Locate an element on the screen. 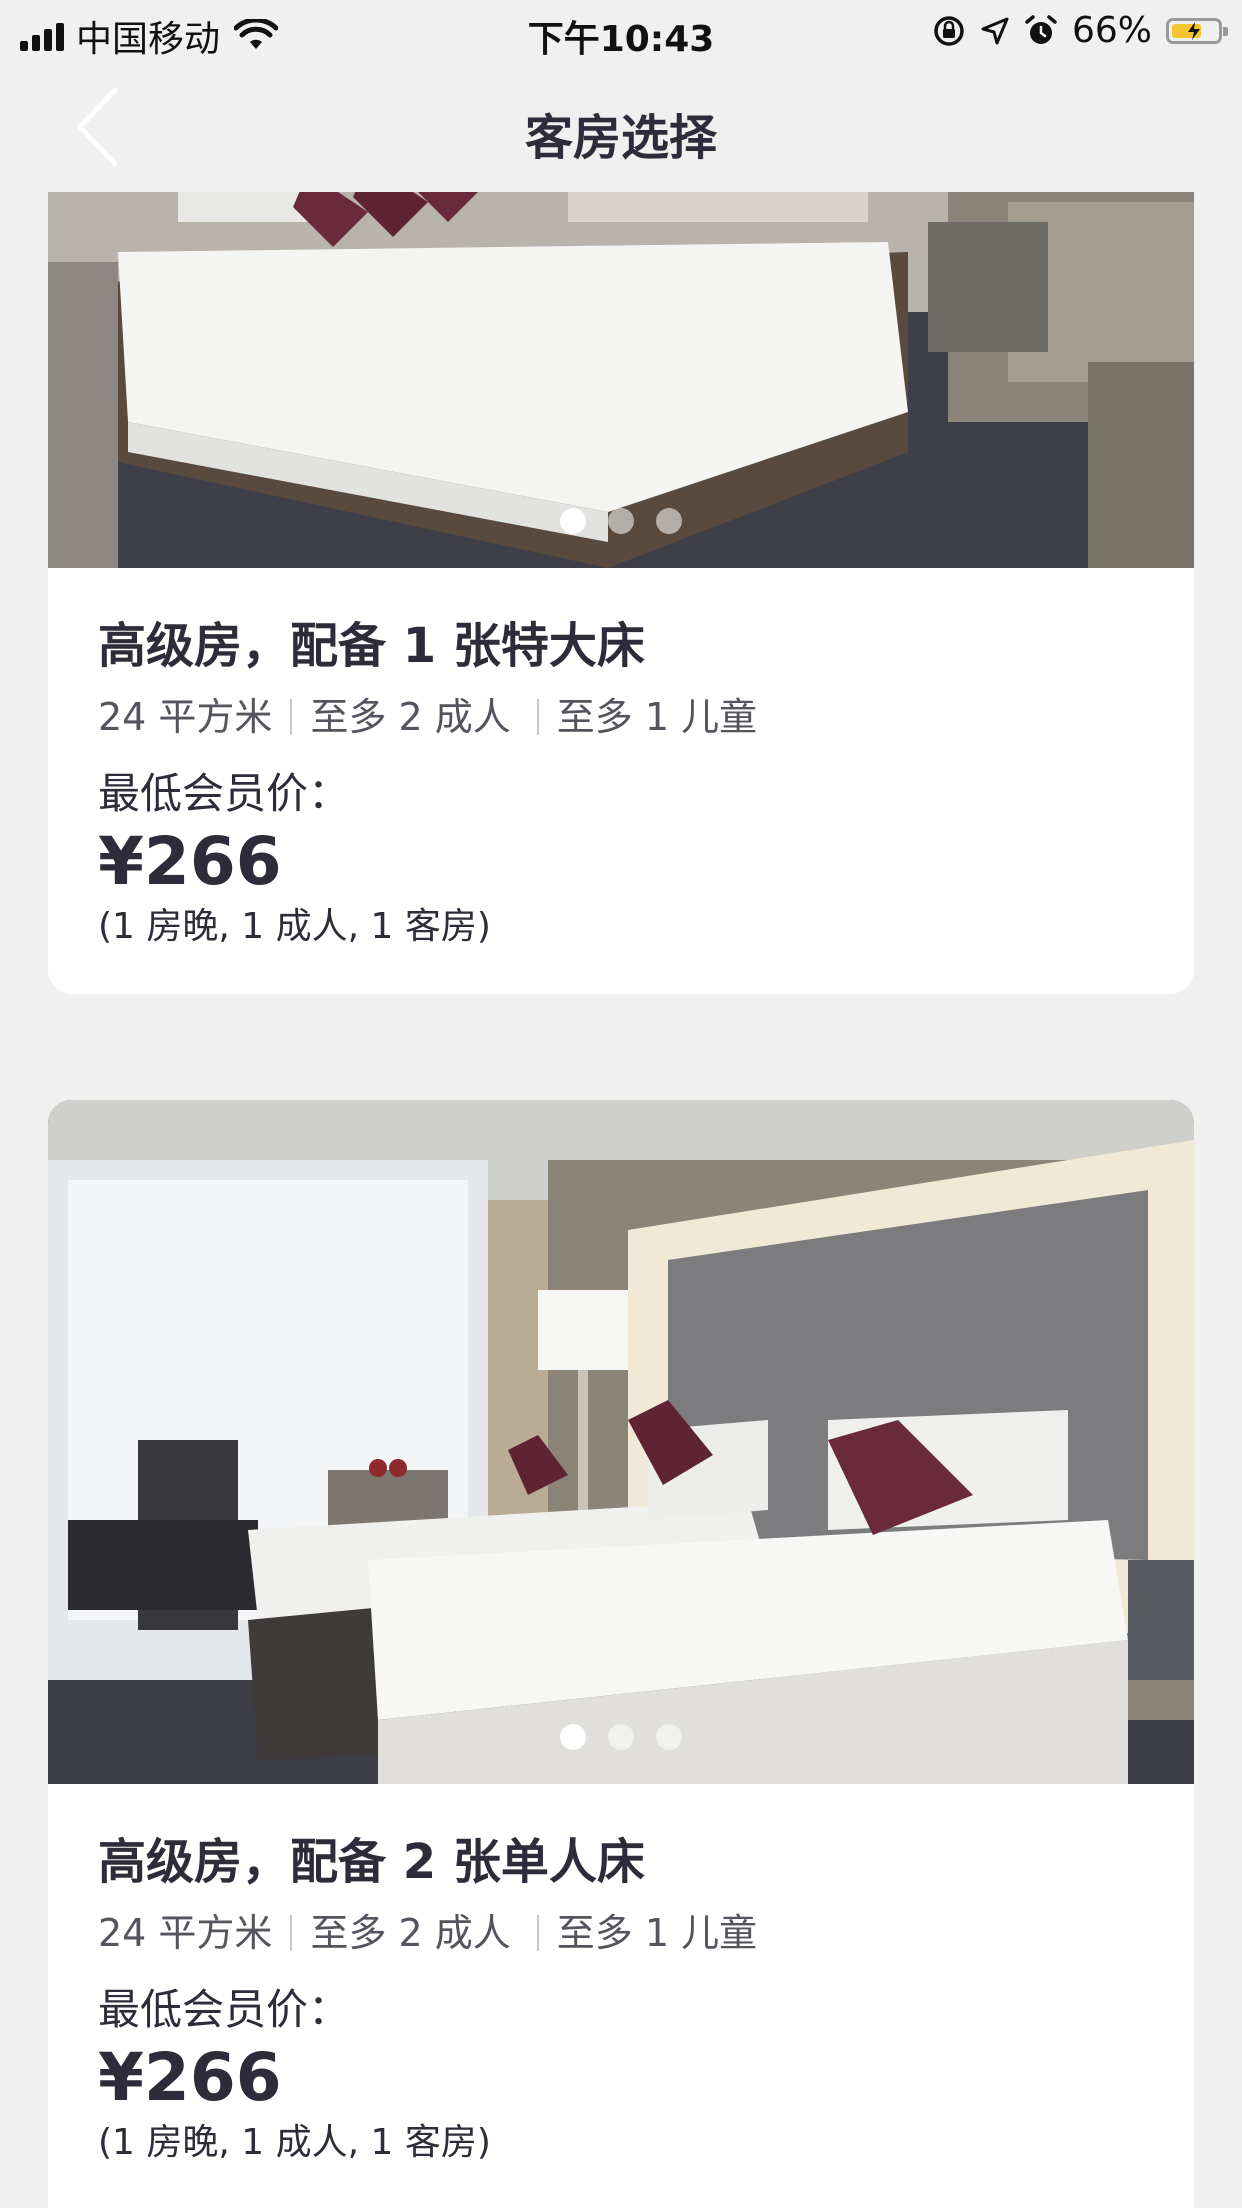 The image size is (1242, 2208). orientation-lock-icon is located at coordinates (949, 30).